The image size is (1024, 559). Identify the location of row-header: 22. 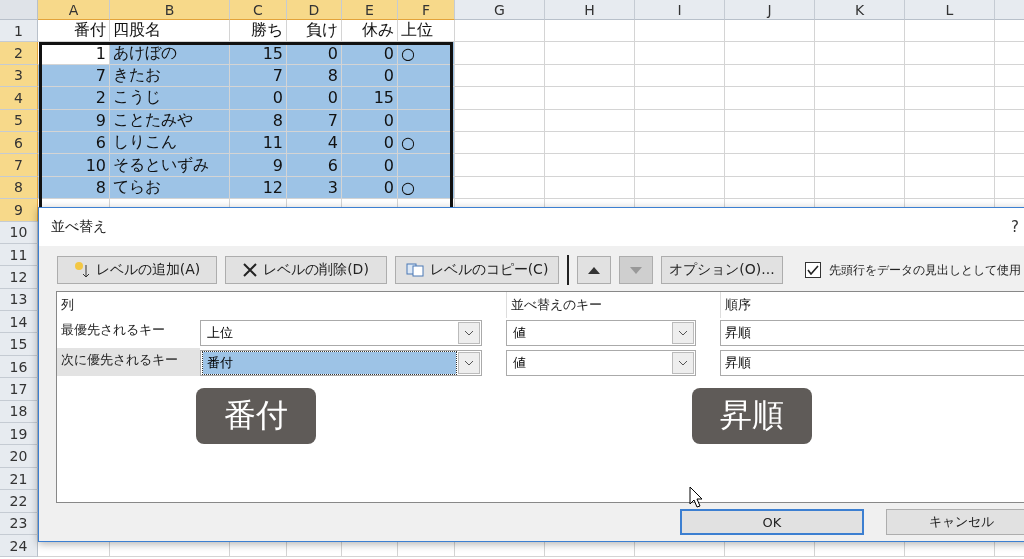
(19, 501).